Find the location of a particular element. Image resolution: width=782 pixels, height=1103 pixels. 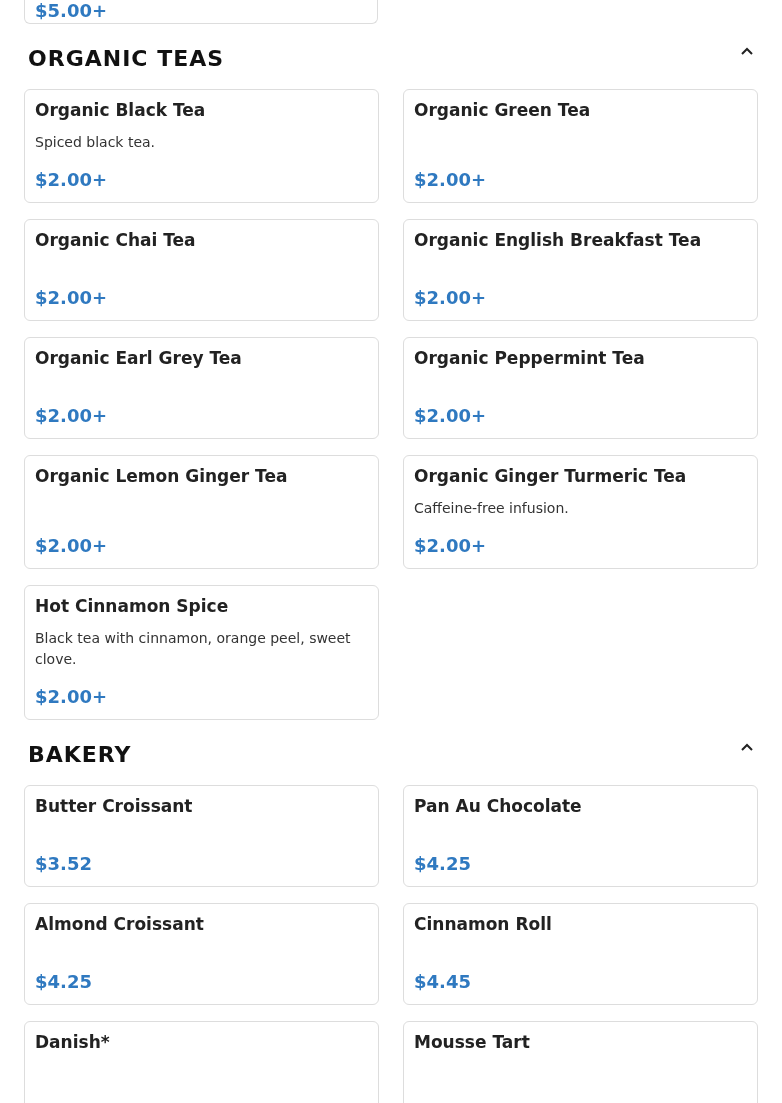

menu-item-card: Organic Green Tea $2.00+ is located at coordinates (580, 146).